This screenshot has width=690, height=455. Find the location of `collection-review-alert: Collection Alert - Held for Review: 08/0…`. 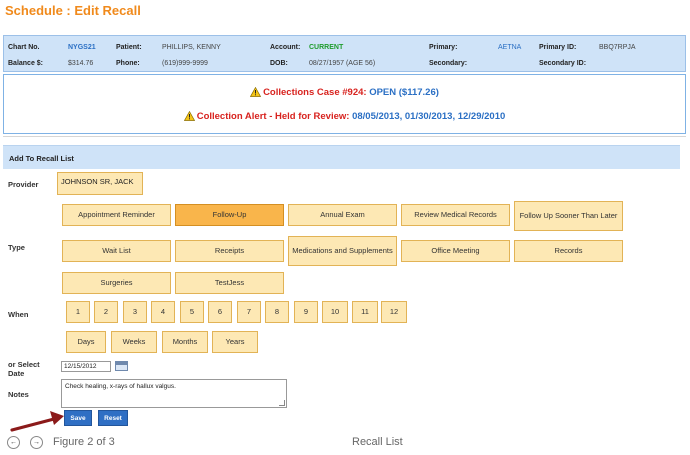

collection-review-alert: Collection Alert - Held for Review: 08/0… is located at coordinates (344, 116).